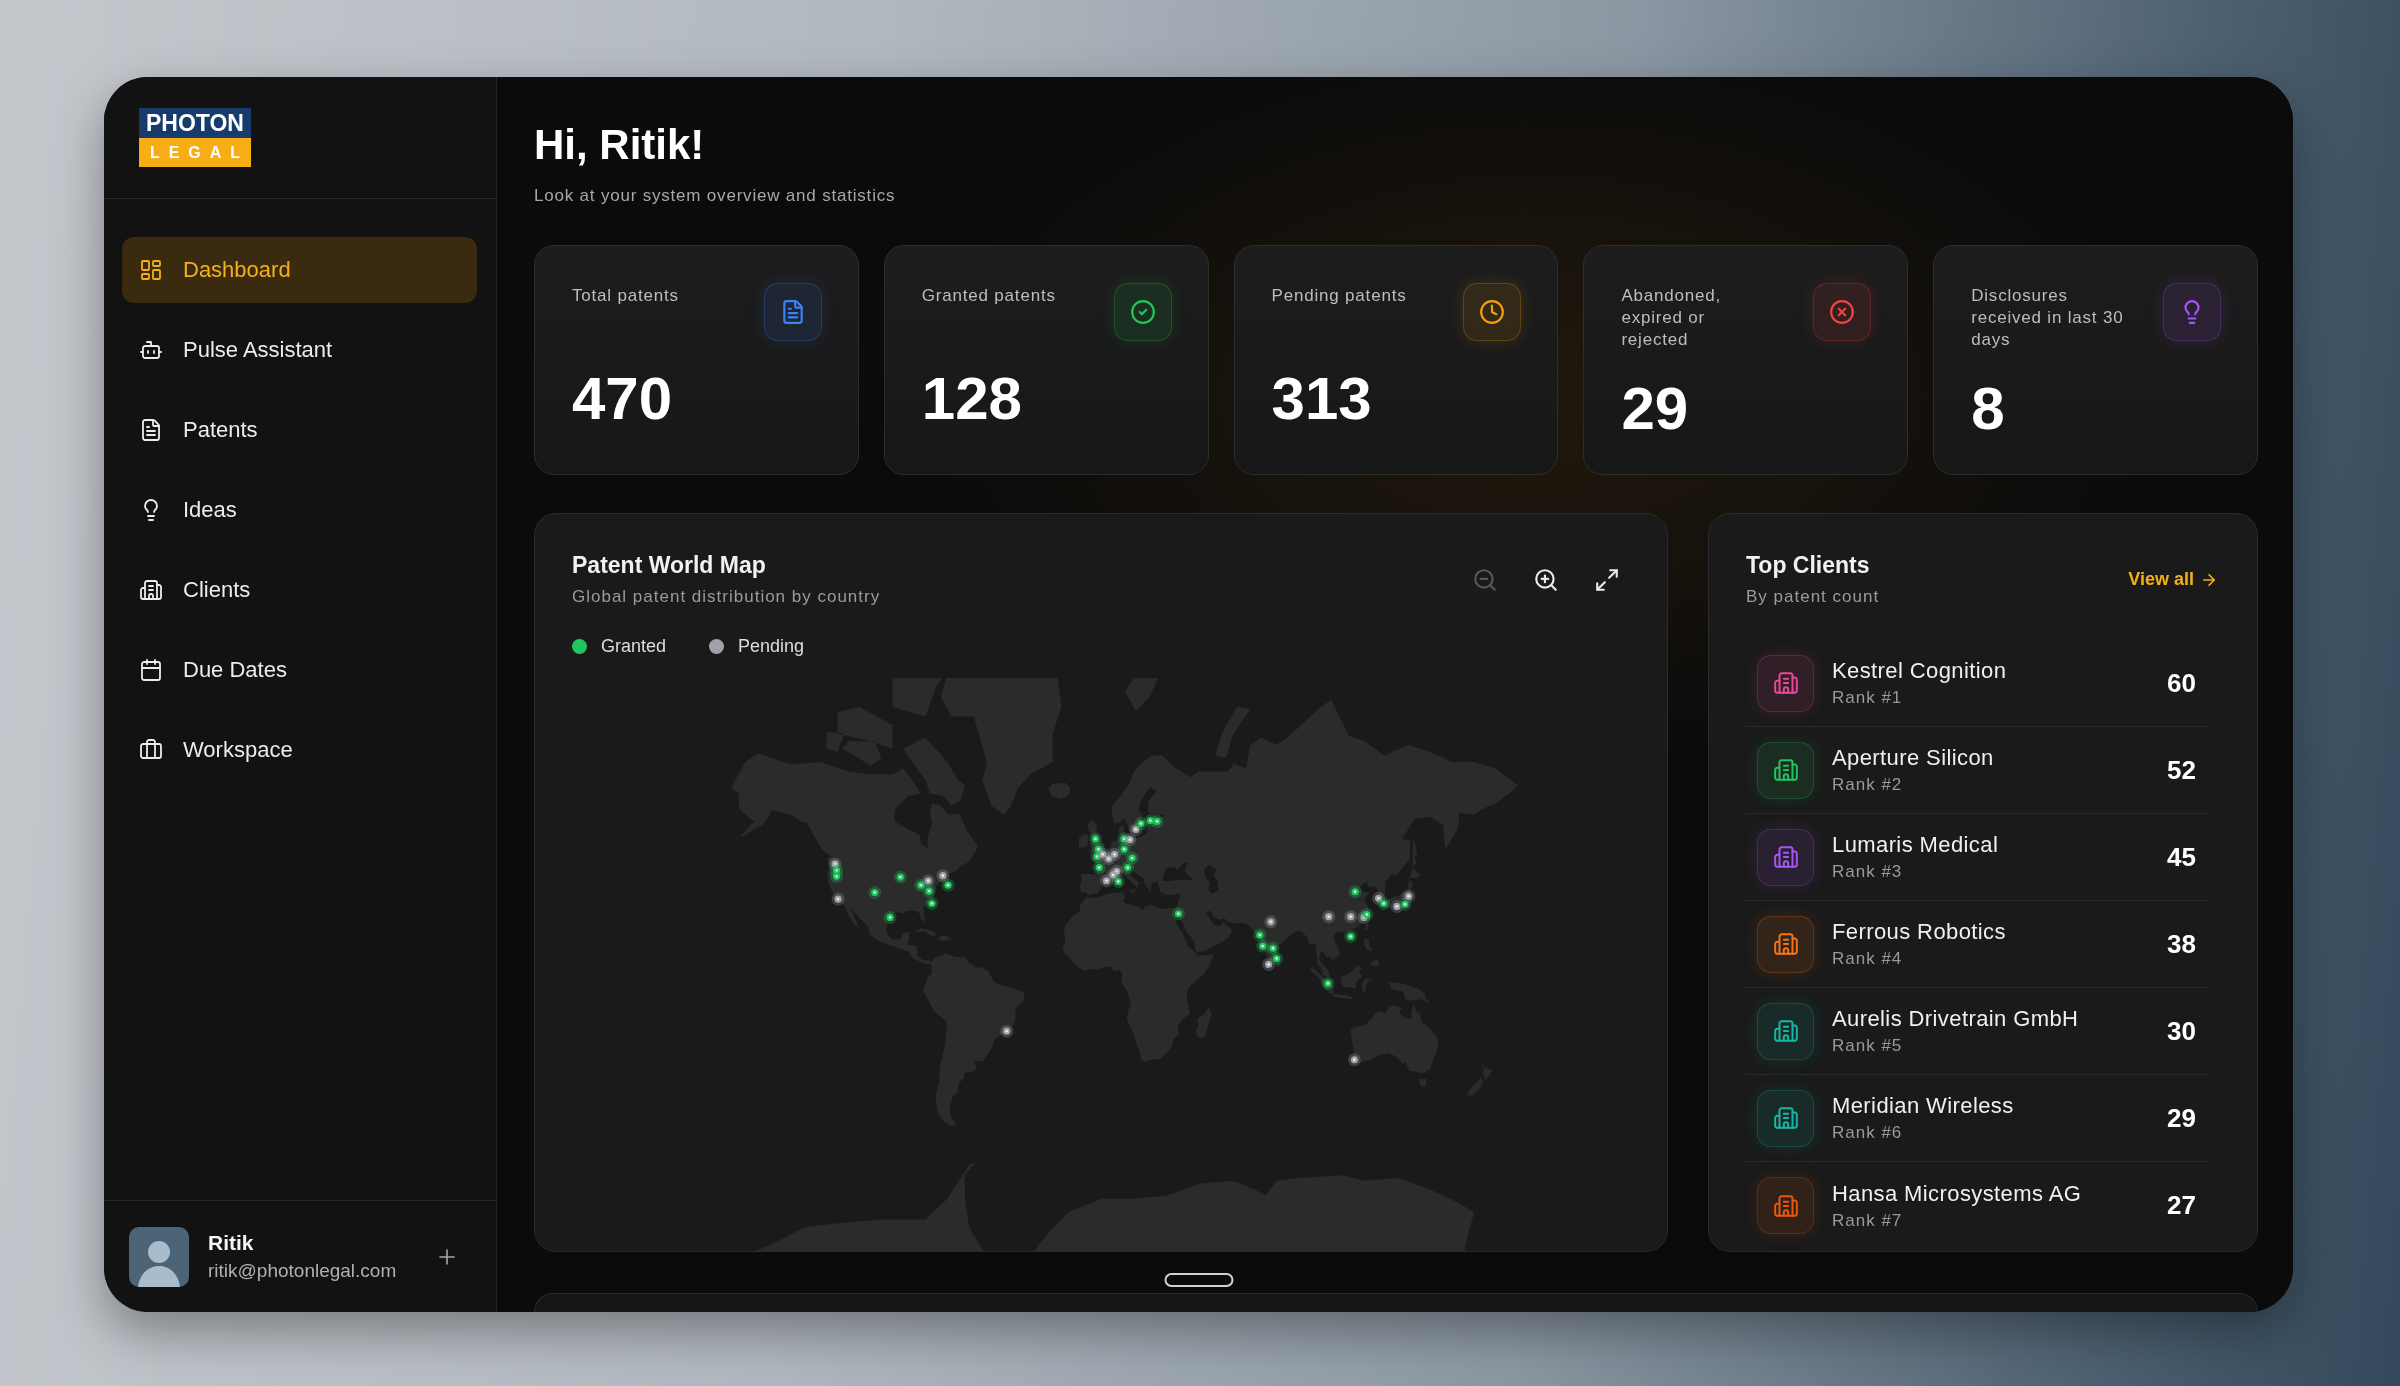 This screenshot has width=2400, height=1386. I want to click on expand-icon, so click(1607, 579).